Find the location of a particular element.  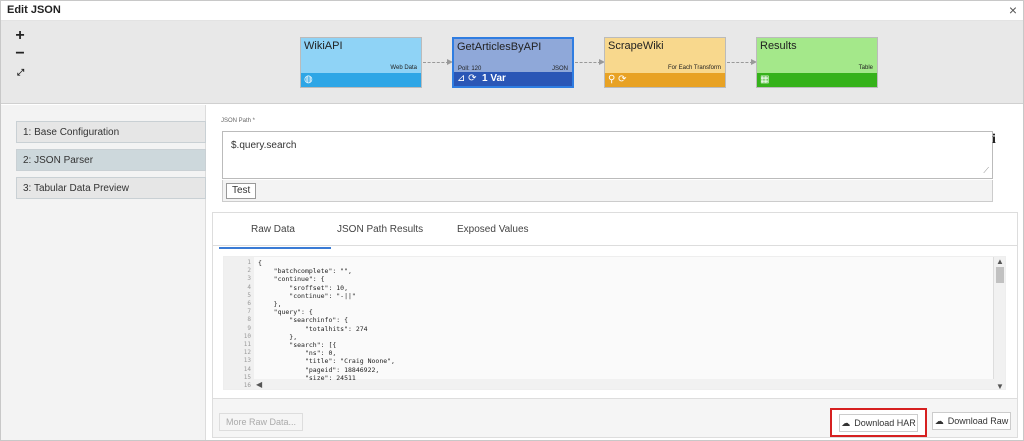

code-line: "title": "Craig Noone", is located at coordinates (326, 361).